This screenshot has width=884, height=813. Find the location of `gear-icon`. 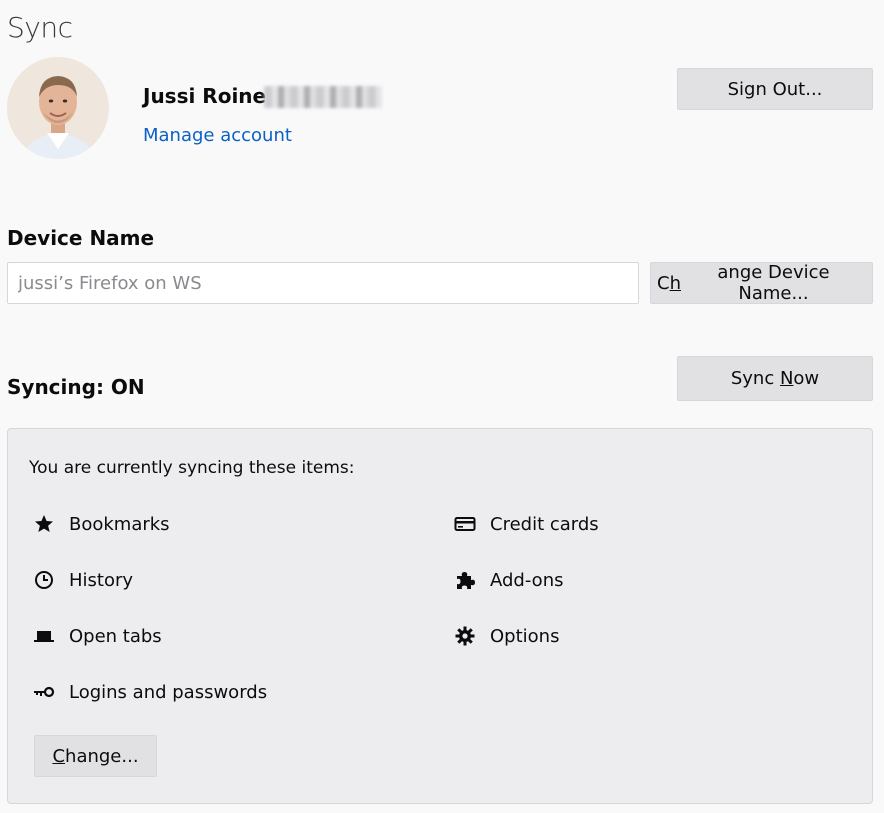

gear-icon is located at coordinates (465, 636).